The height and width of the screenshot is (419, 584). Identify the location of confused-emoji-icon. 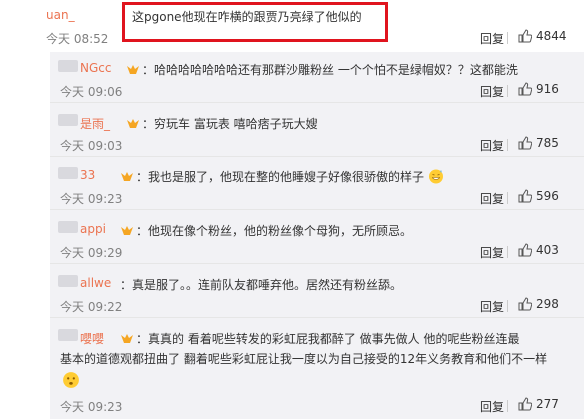
(71, 380).